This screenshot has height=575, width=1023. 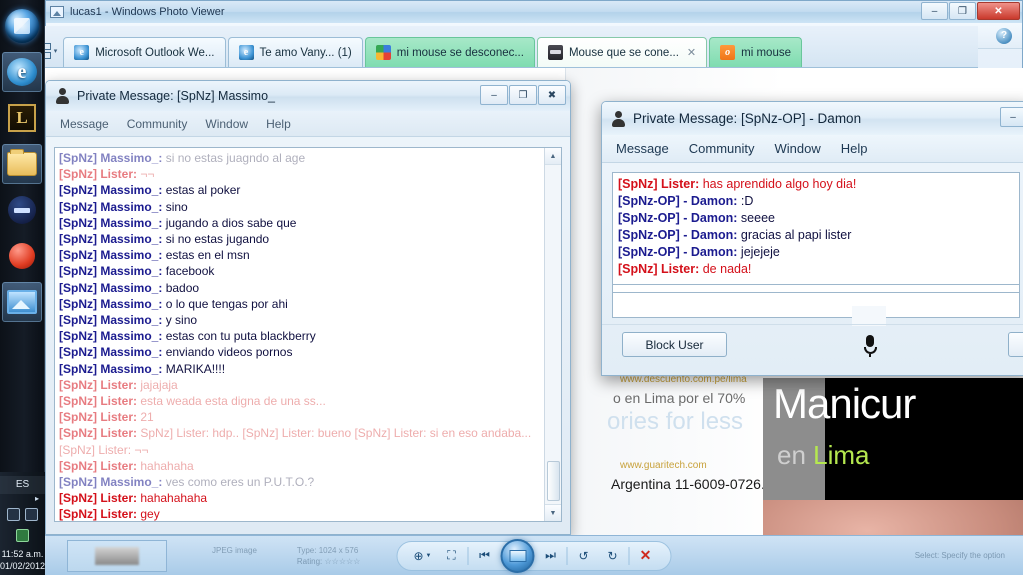 What do you see at coordinates (217, 239) in the screenshot?
I see `message-text: si no estas jugando` at bounding box center [217, 239].